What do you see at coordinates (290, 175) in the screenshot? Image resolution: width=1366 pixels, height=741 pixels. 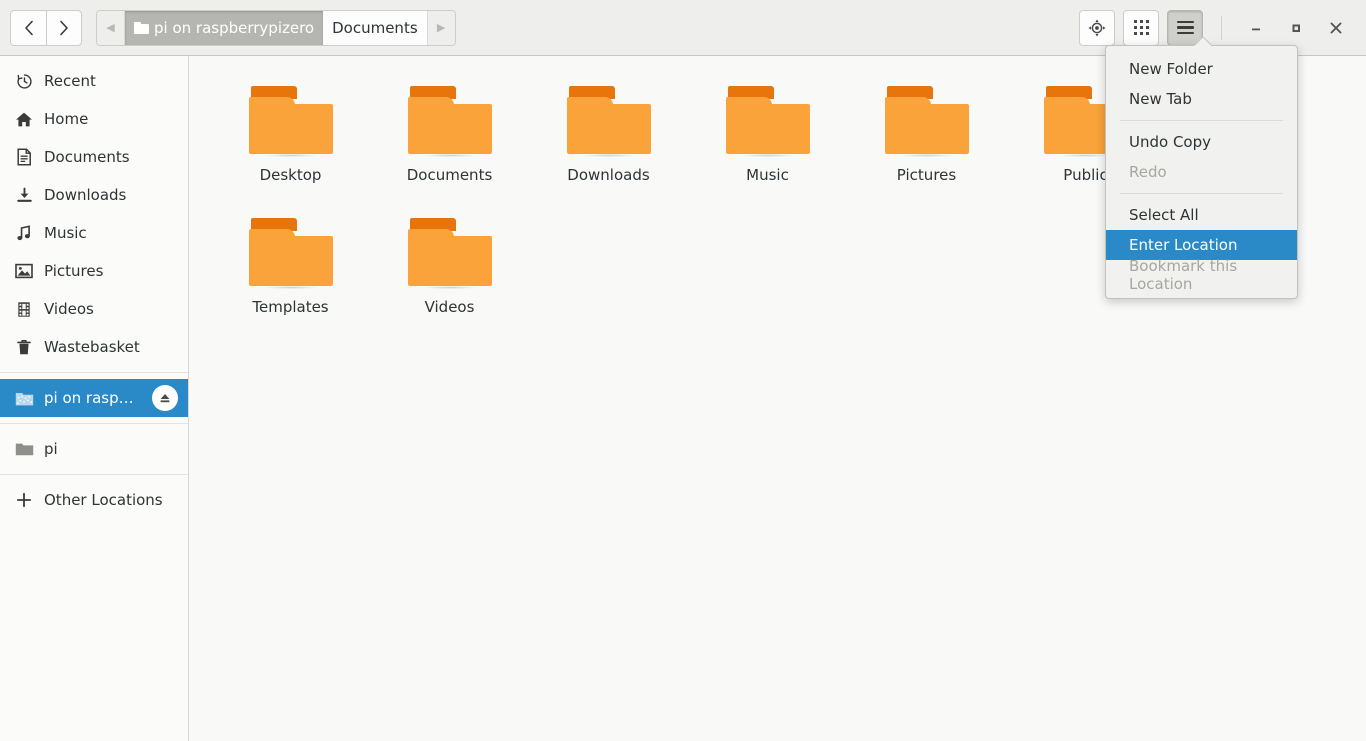 I see `file-item-label: Desktop` at bounding box center [290, 175].